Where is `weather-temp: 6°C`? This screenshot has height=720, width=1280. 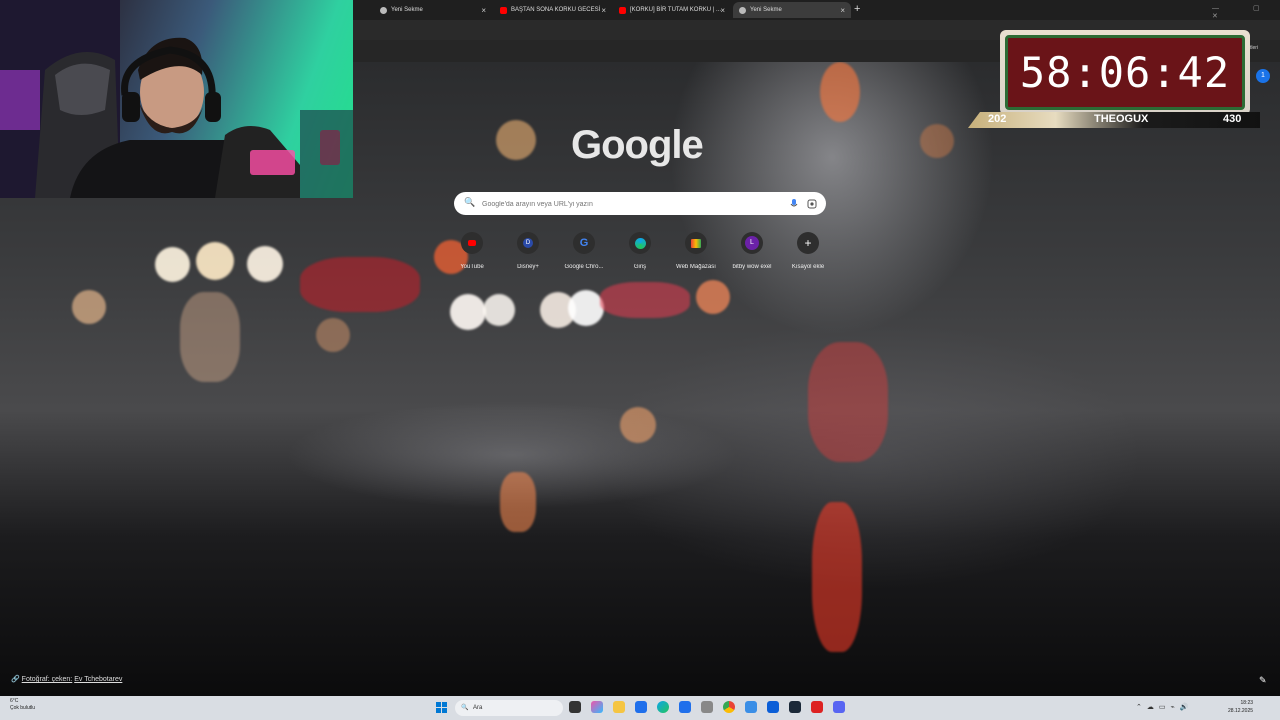
weather-temp: 6°C is located at coordinates (14, 701).